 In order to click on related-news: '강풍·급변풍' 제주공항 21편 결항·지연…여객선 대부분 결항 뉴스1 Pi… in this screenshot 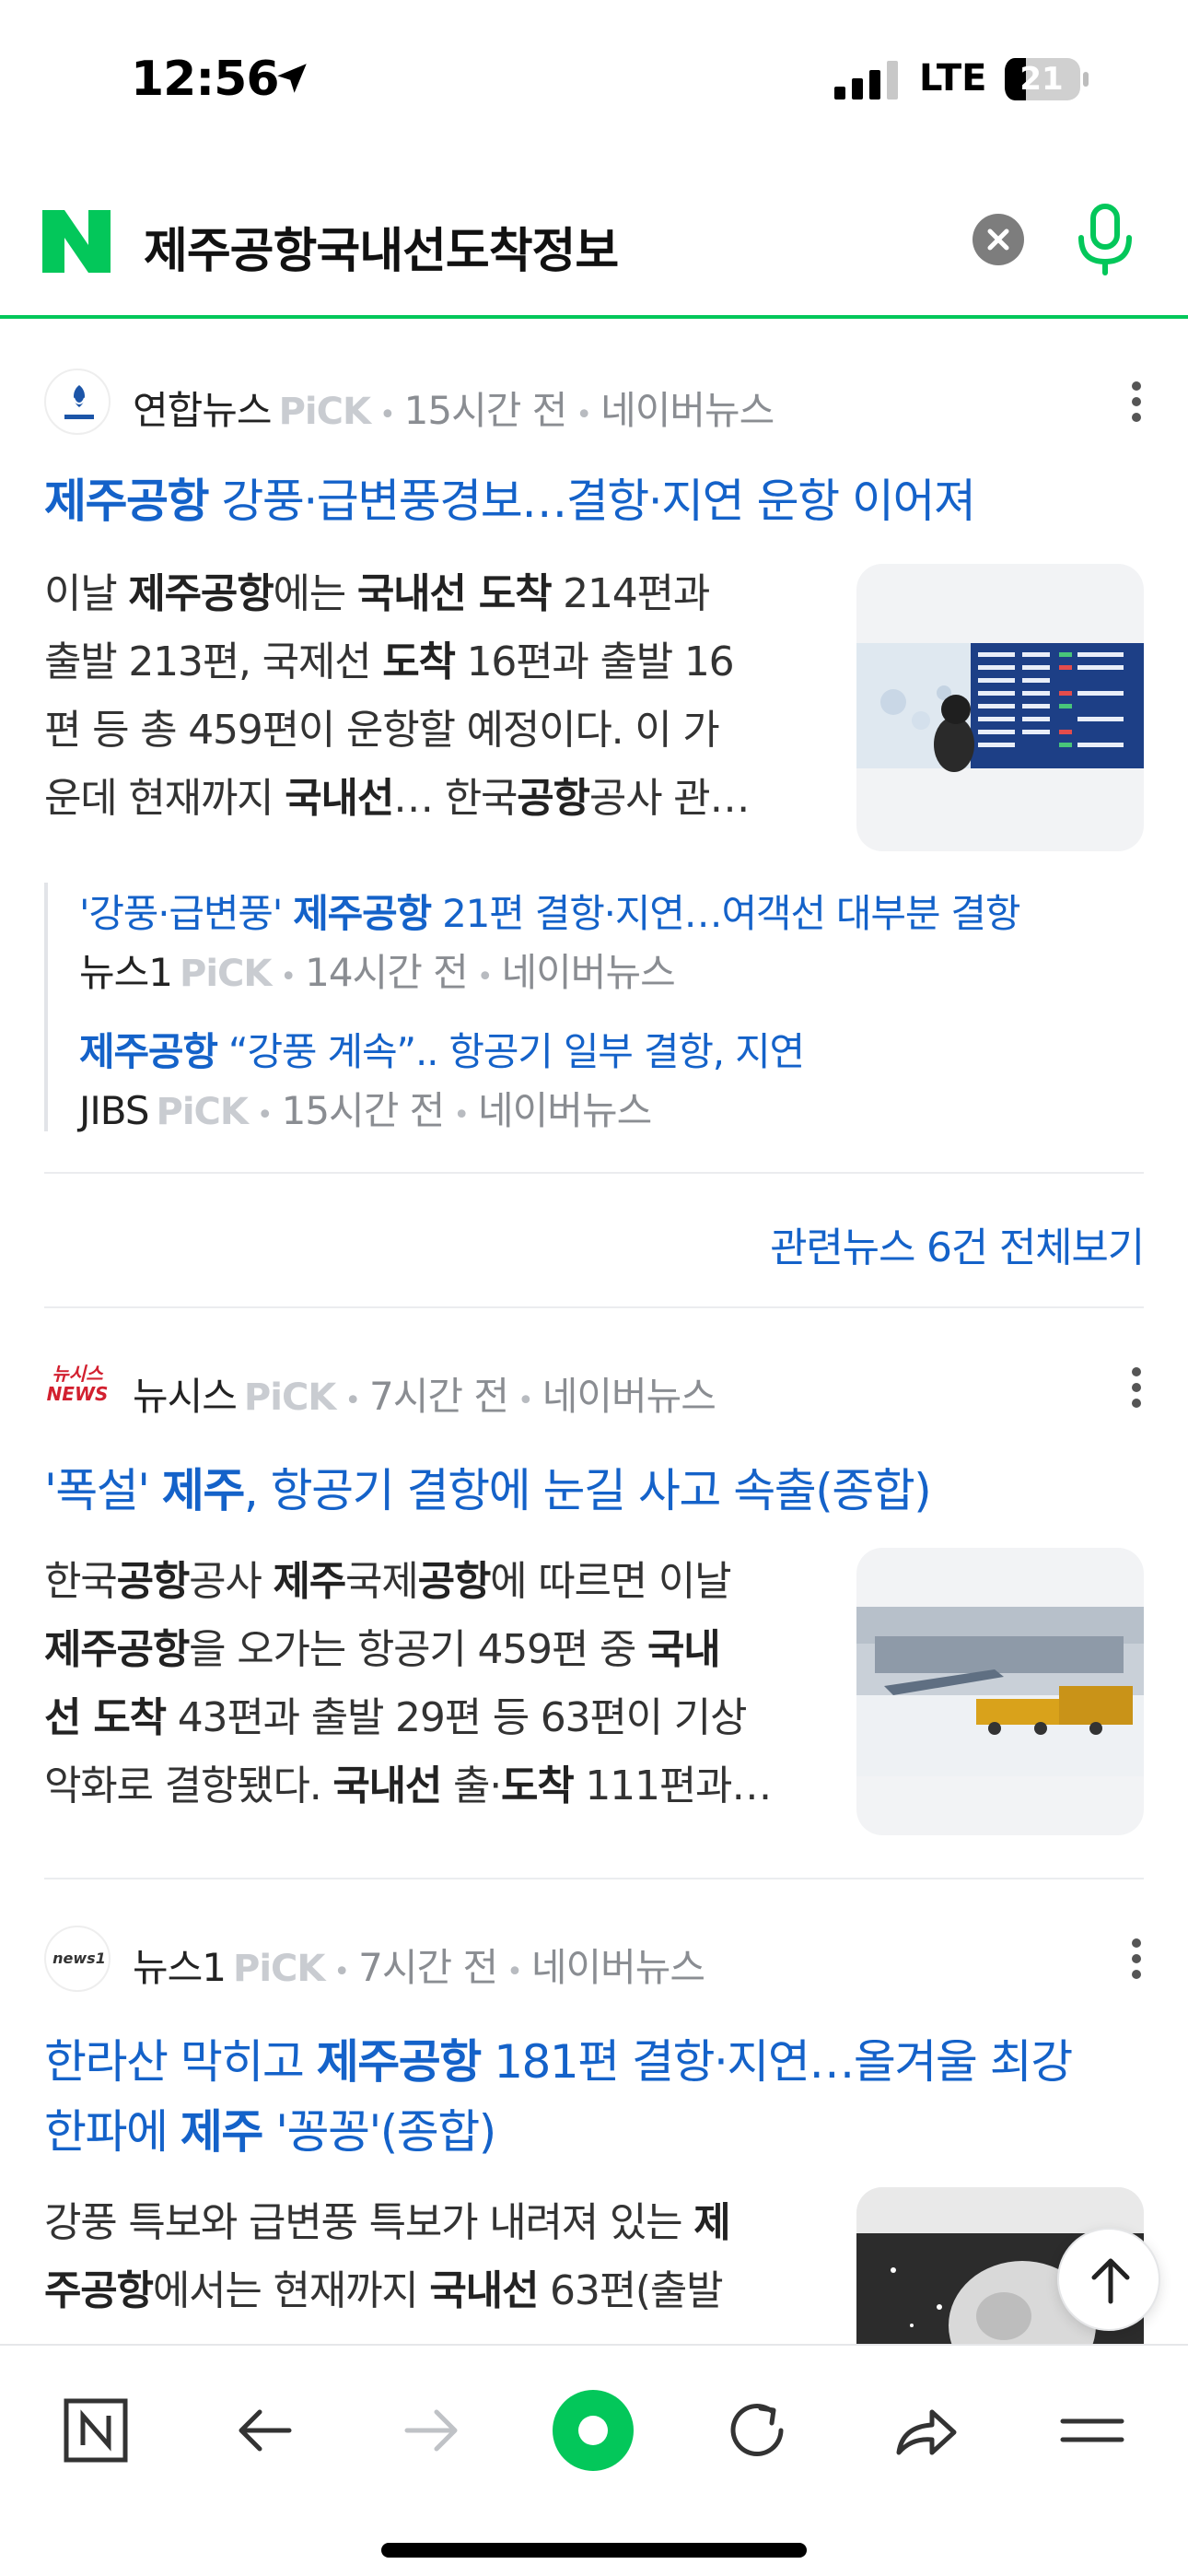, I will do `click(594, 1008)`.